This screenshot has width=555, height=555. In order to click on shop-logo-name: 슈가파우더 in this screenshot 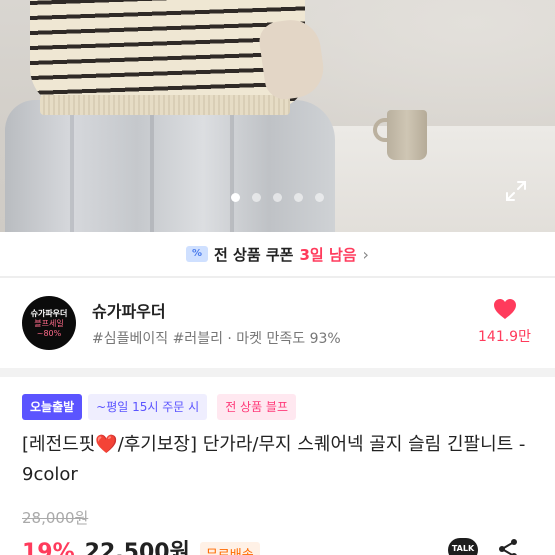, I will do `click(49, 313)`.